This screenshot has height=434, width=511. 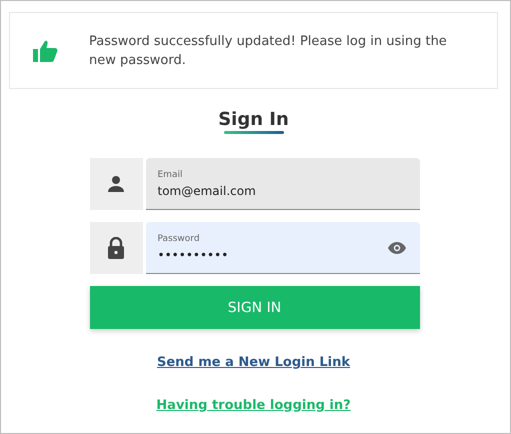 What do you see at coordinates (254, 132) in the screenshot?
I see `heading-underline` at bounding box center [254, 132].